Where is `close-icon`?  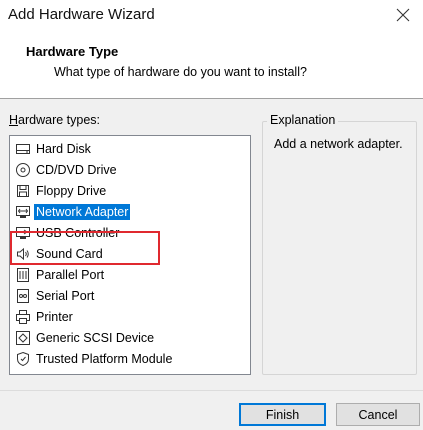
close-icon is located at coordinates (403, 15).